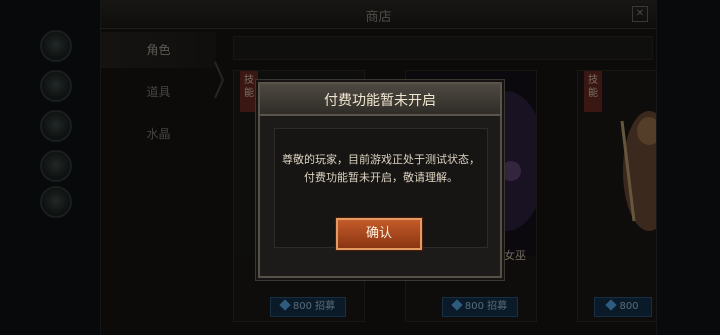 This screenshot has height=335, width=720. I want to click on dialog-message: 尊敬的玩家，目前游戏正处于测试状态，付费功能暂未开启，敬请理解。, so click(381, 168).